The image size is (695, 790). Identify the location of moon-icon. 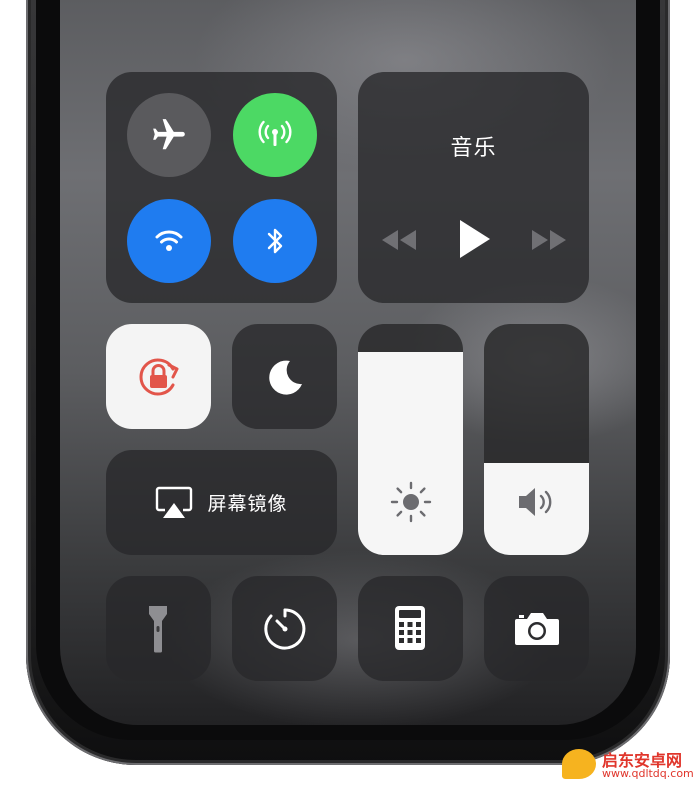
(285, 377).